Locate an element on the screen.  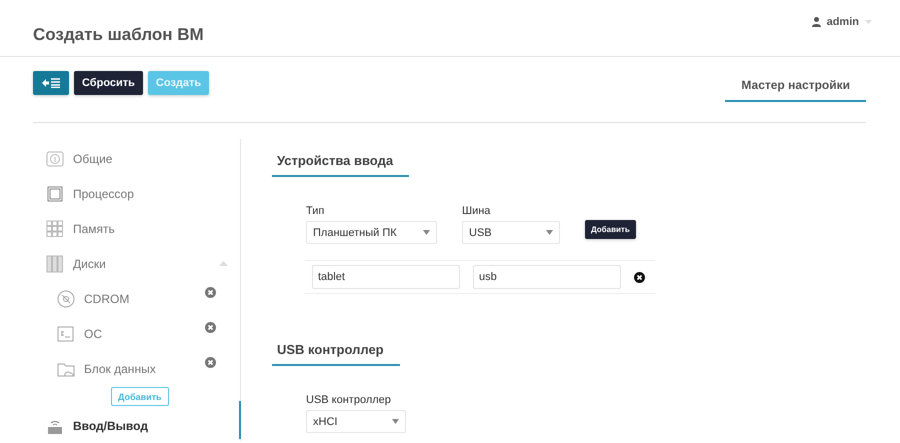
arrow-list-icon is located at coordinates (51, 83).